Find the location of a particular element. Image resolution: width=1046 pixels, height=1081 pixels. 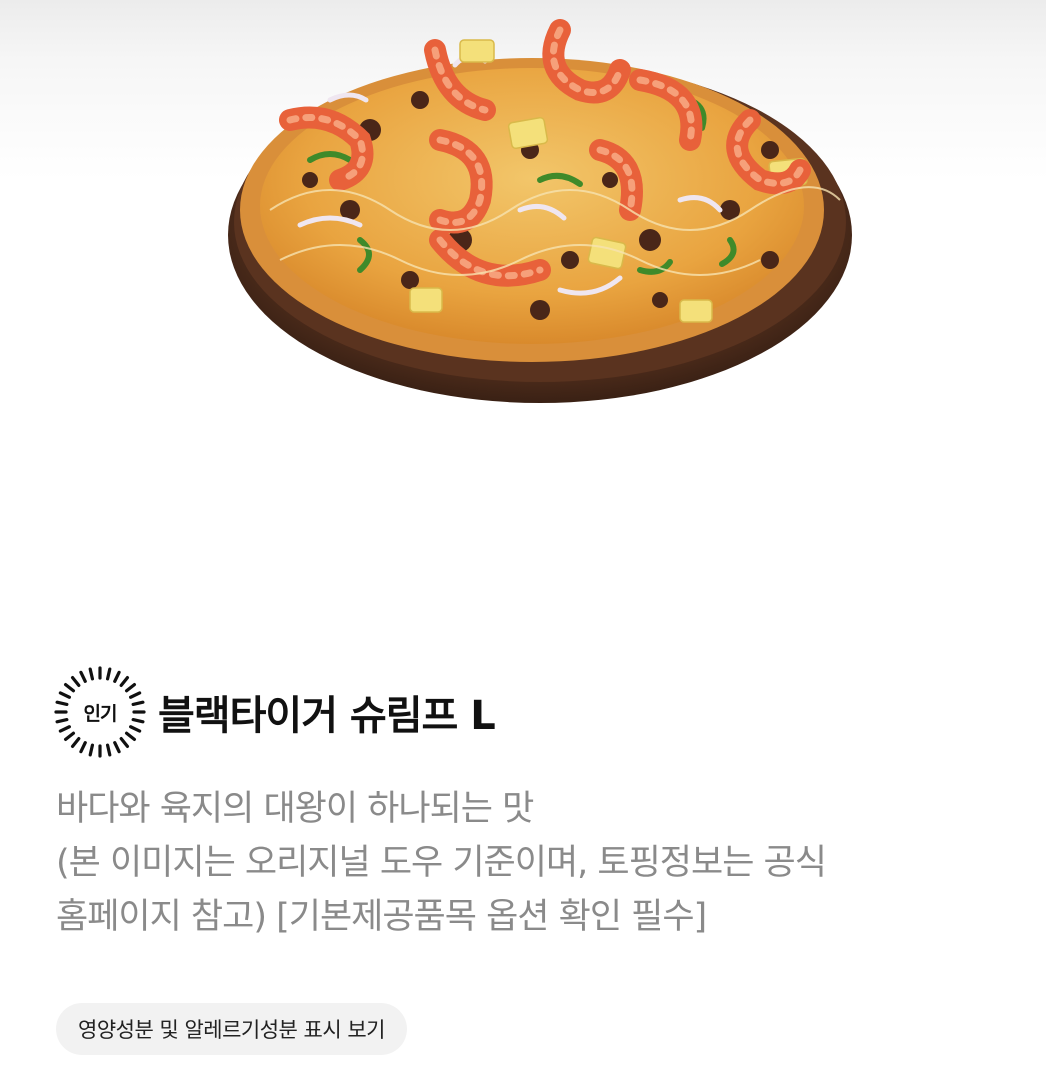

popular-badge: 인기 is located at coordinates (100, 712).